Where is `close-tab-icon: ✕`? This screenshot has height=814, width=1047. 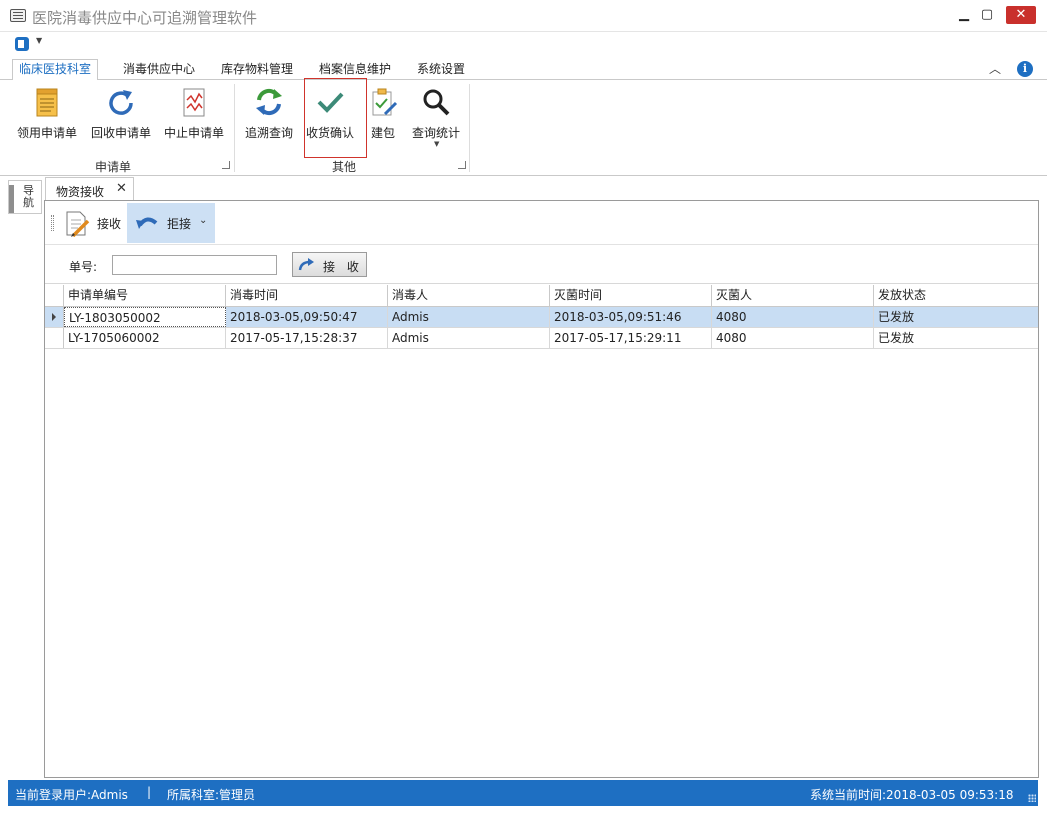
close-tab-icon: ✕ is located at coordinates (121, 188).